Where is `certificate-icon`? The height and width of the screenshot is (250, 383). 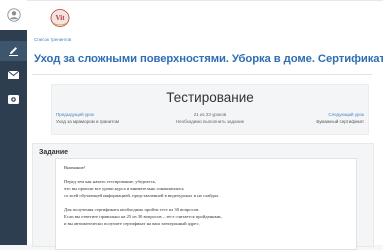 certificate-icon is located at coordinates (13, 99).